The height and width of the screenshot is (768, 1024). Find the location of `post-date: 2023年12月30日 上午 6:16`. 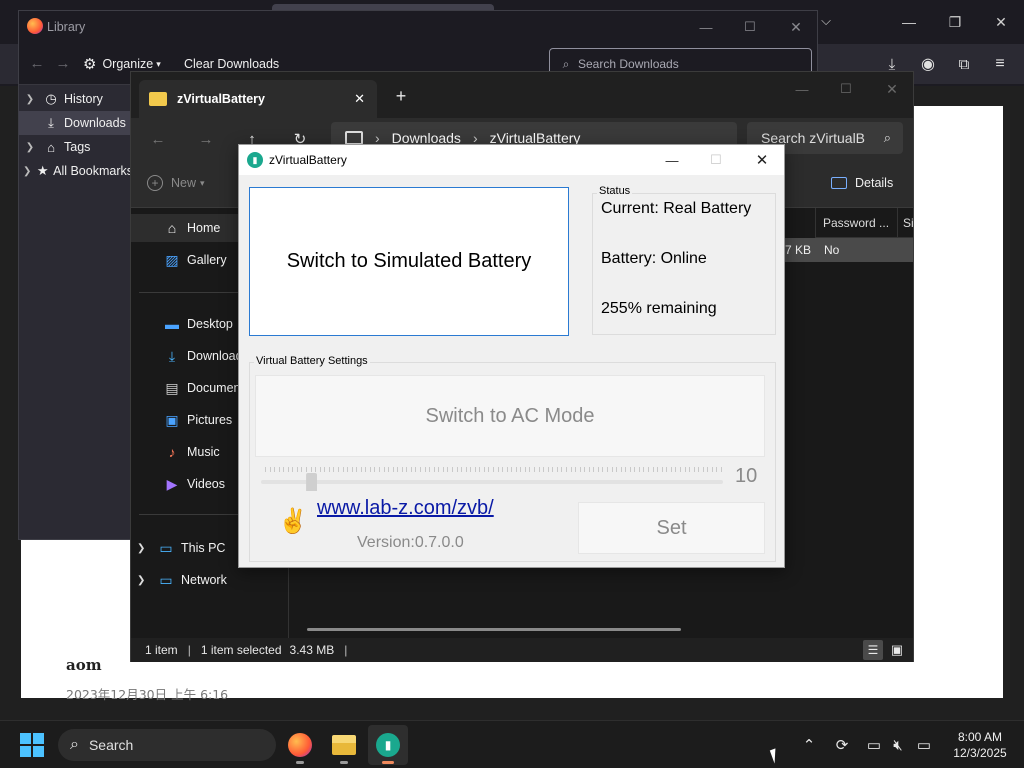

post-date: 2023年12月30日 上午 6:16 is located at coordinates (147, 694).